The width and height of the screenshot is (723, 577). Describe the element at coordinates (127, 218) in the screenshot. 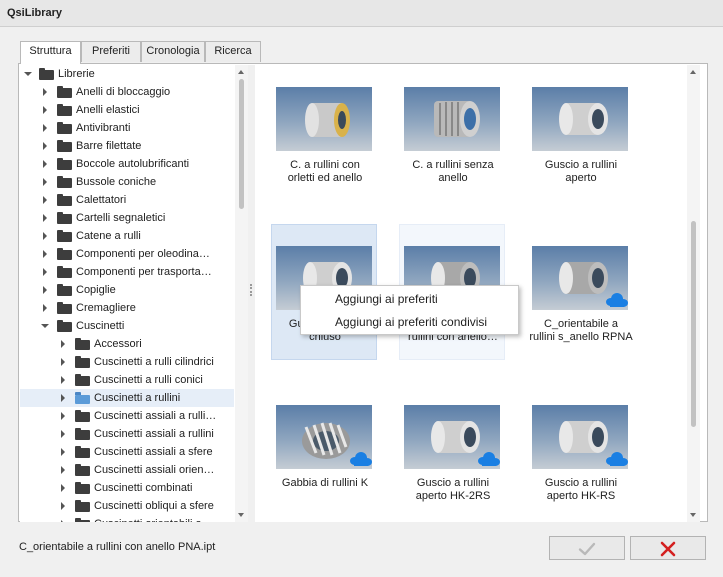

I see `tree-item: Cartelli segnaletici` at that location.